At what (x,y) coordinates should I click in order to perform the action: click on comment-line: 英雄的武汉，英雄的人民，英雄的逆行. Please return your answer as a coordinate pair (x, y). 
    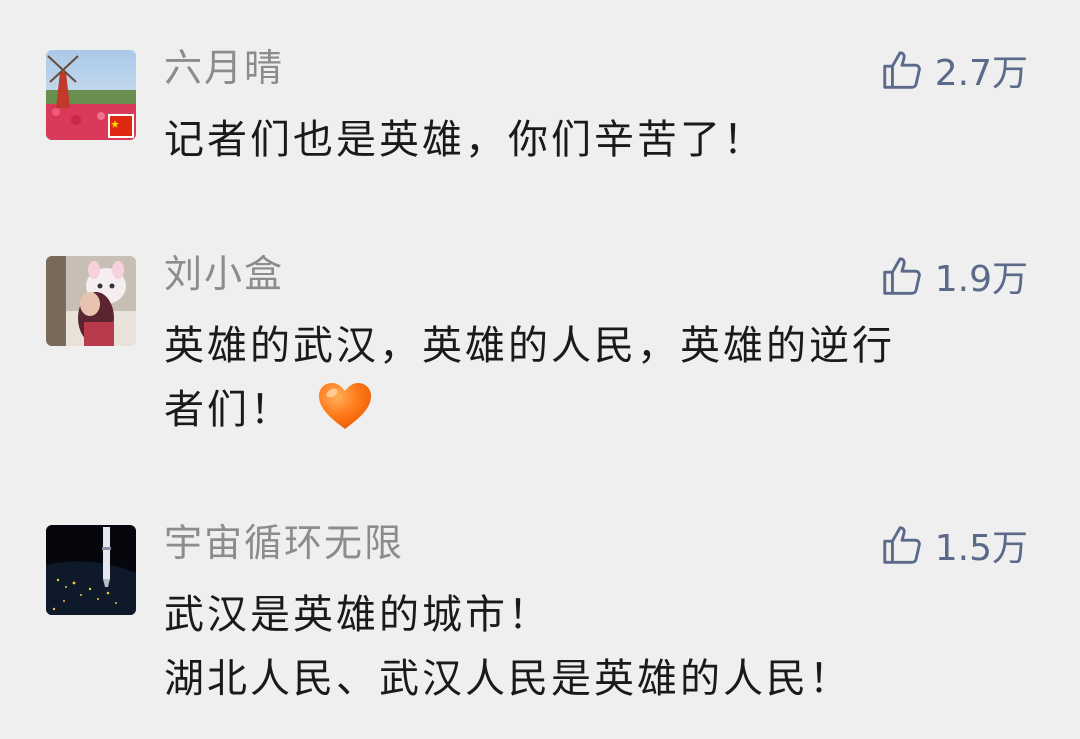
    Looking at the image, I should click on (529, 346).